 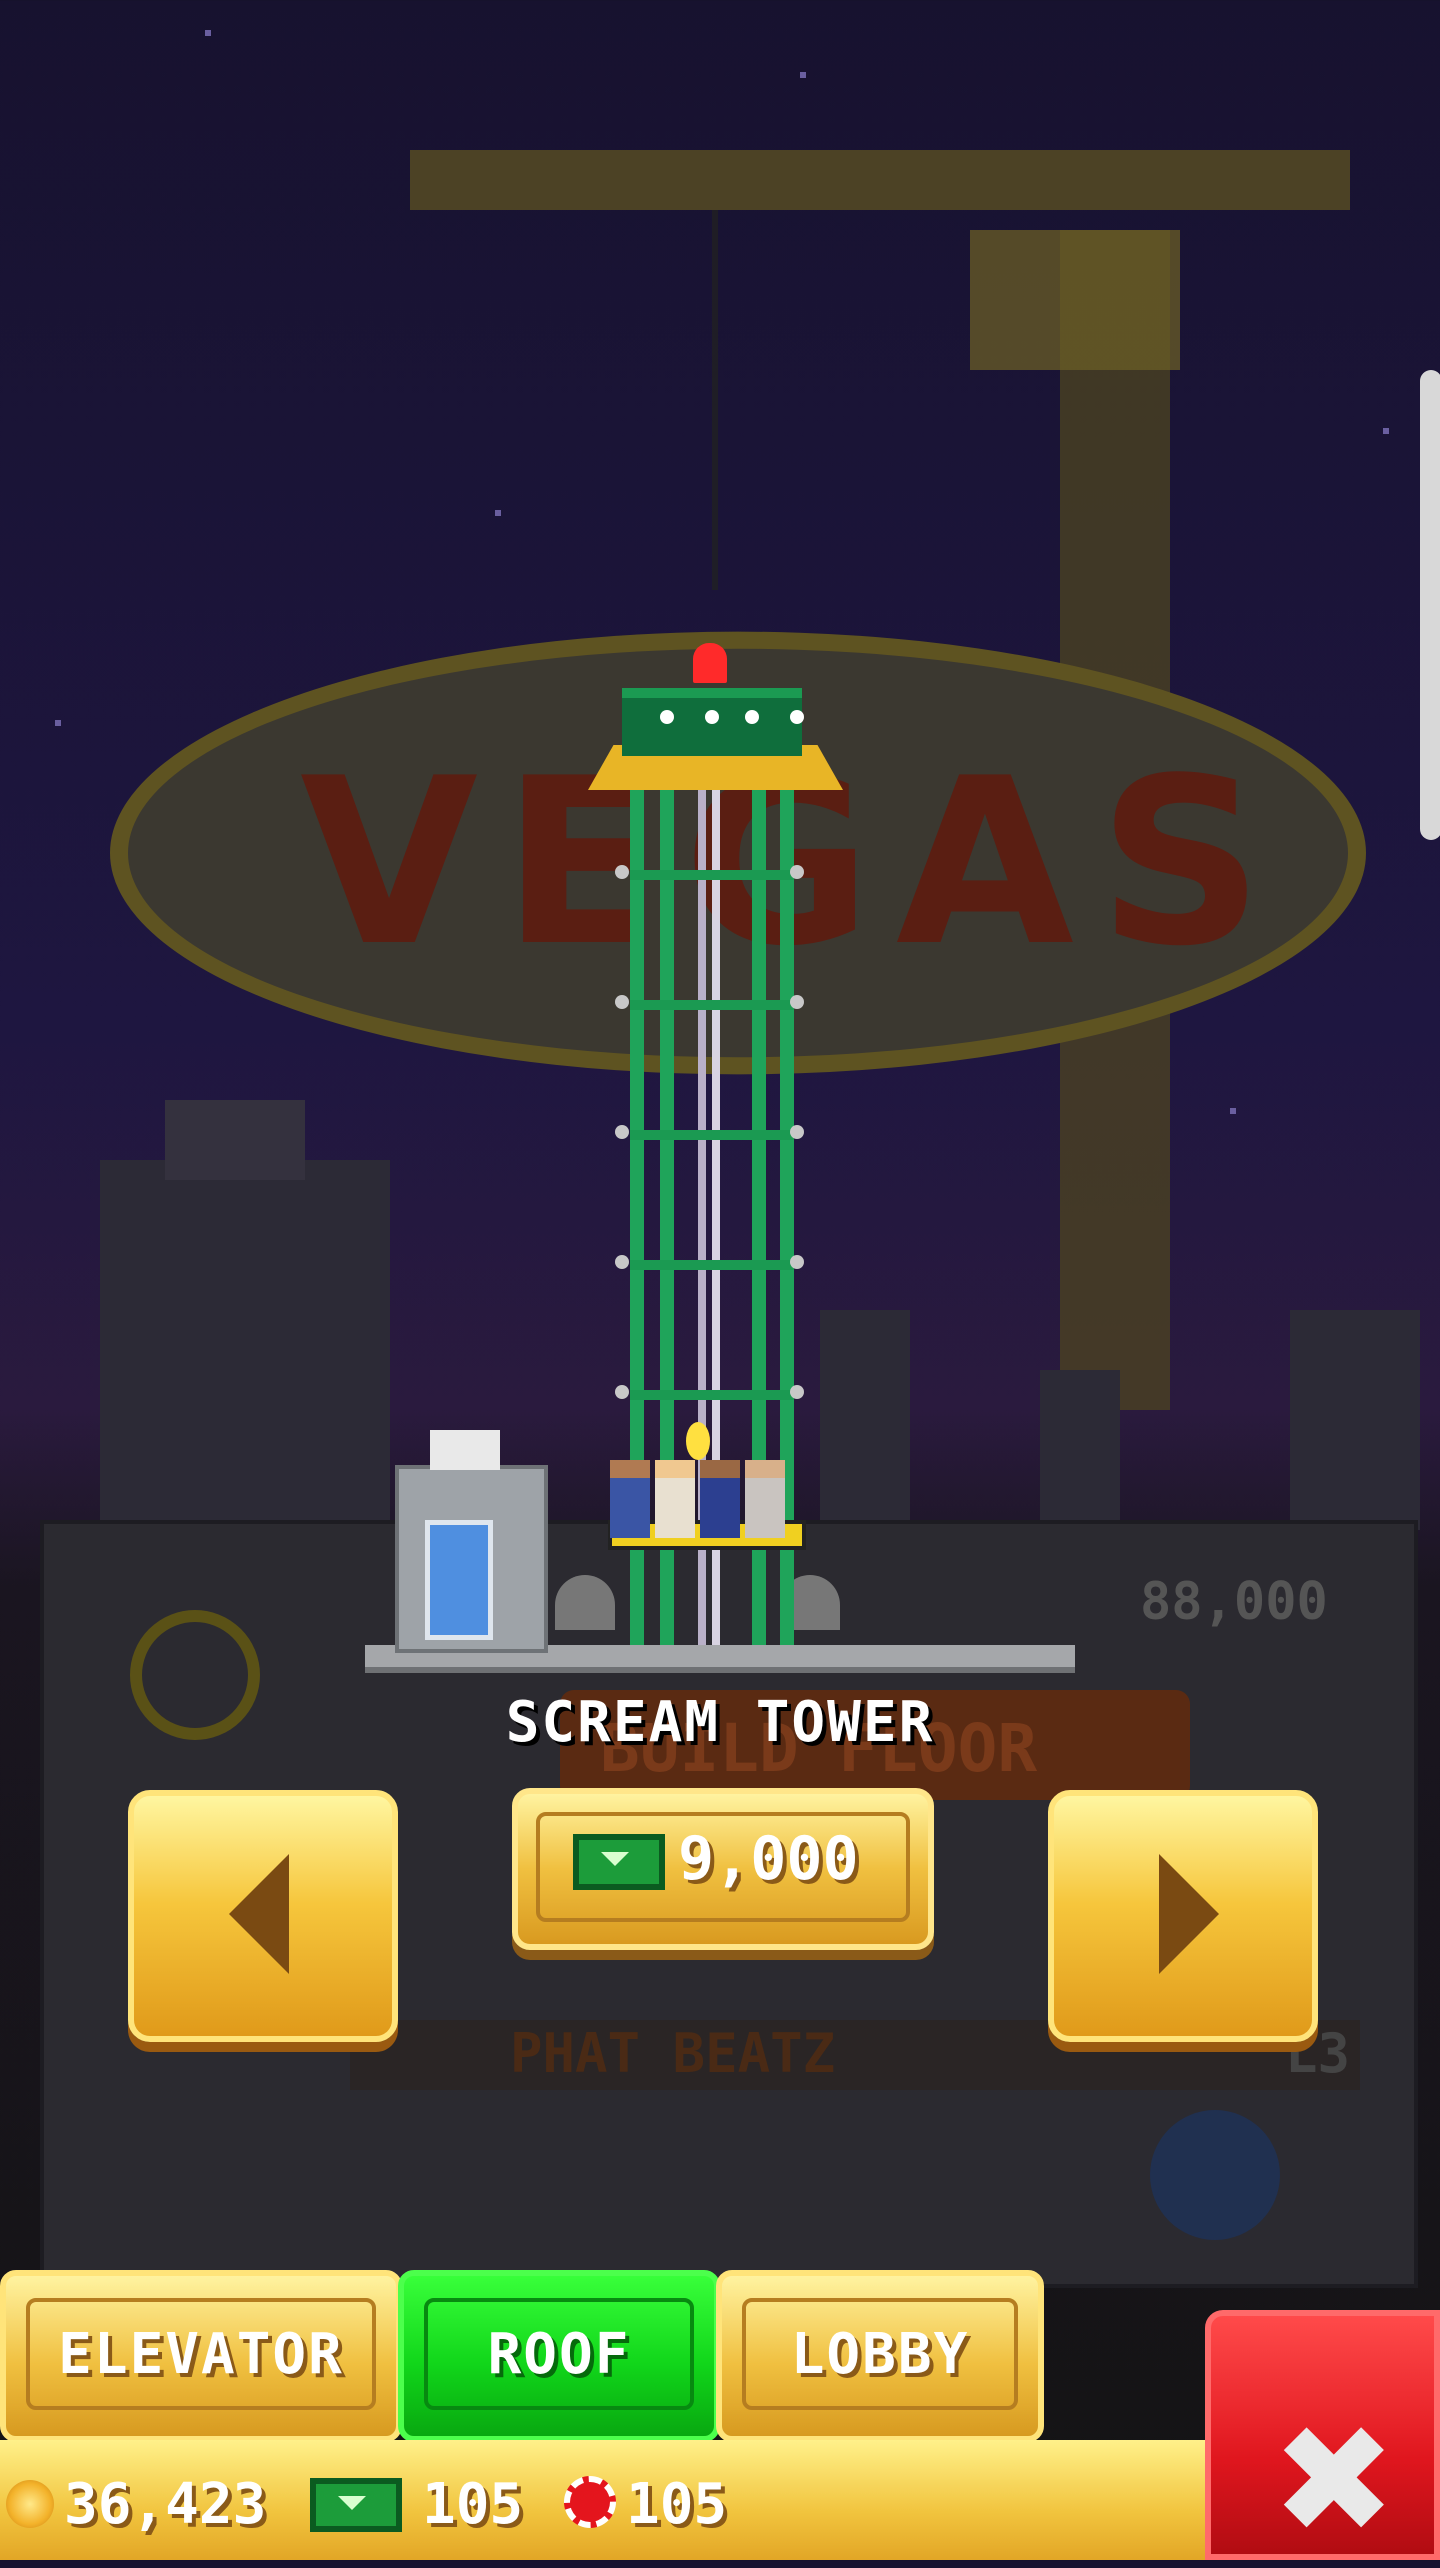 I want to click on ride-light-icon, so click(x=698, y=1441).